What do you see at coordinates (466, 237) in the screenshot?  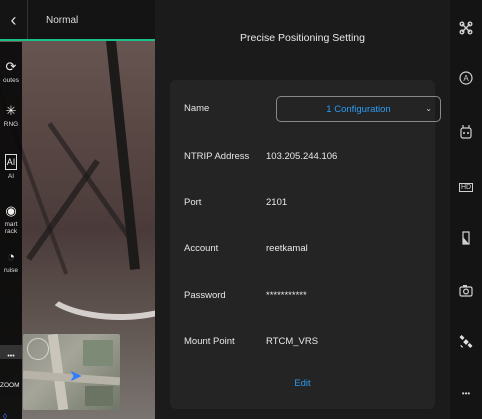 I see `battery-icon` at bounding box center [466, 237].